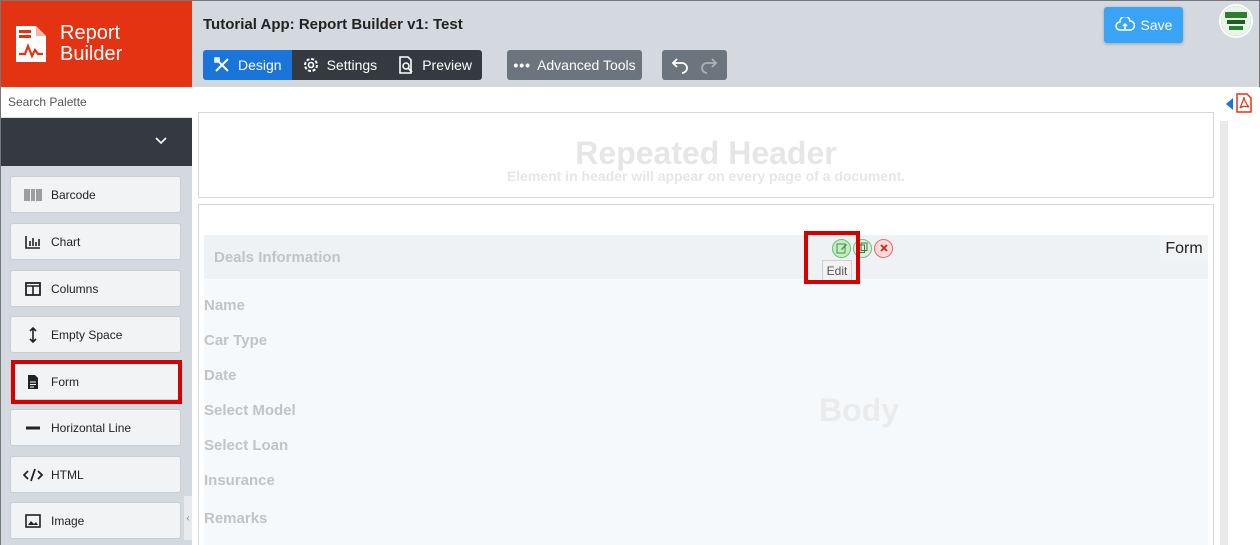 The width and height of the screenshot is (1260, 545). I want to click on avatar-image, so click(1236, 21).